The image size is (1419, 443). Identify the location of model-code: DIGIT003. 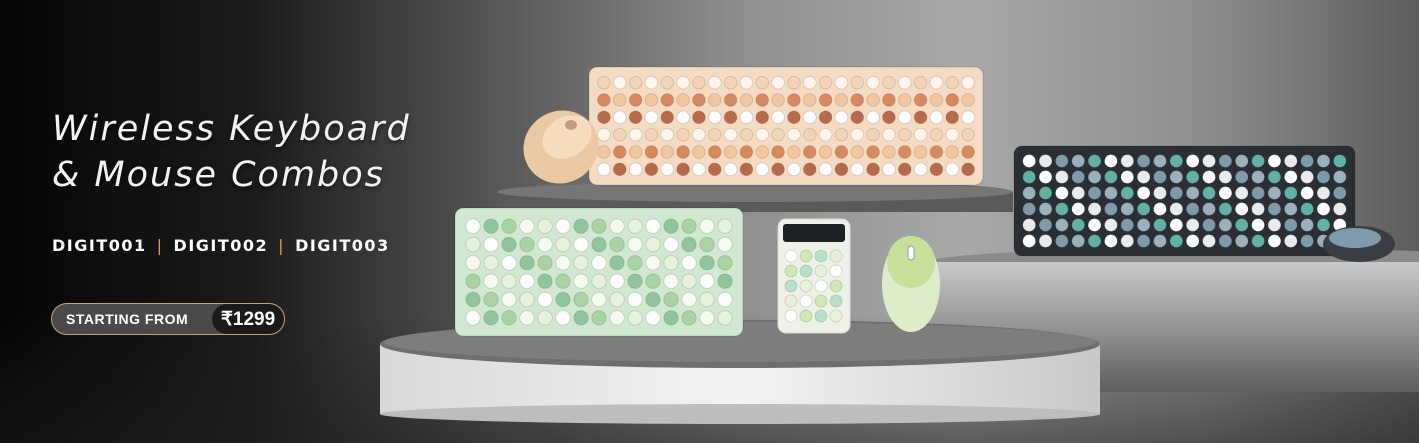
(342, 245).